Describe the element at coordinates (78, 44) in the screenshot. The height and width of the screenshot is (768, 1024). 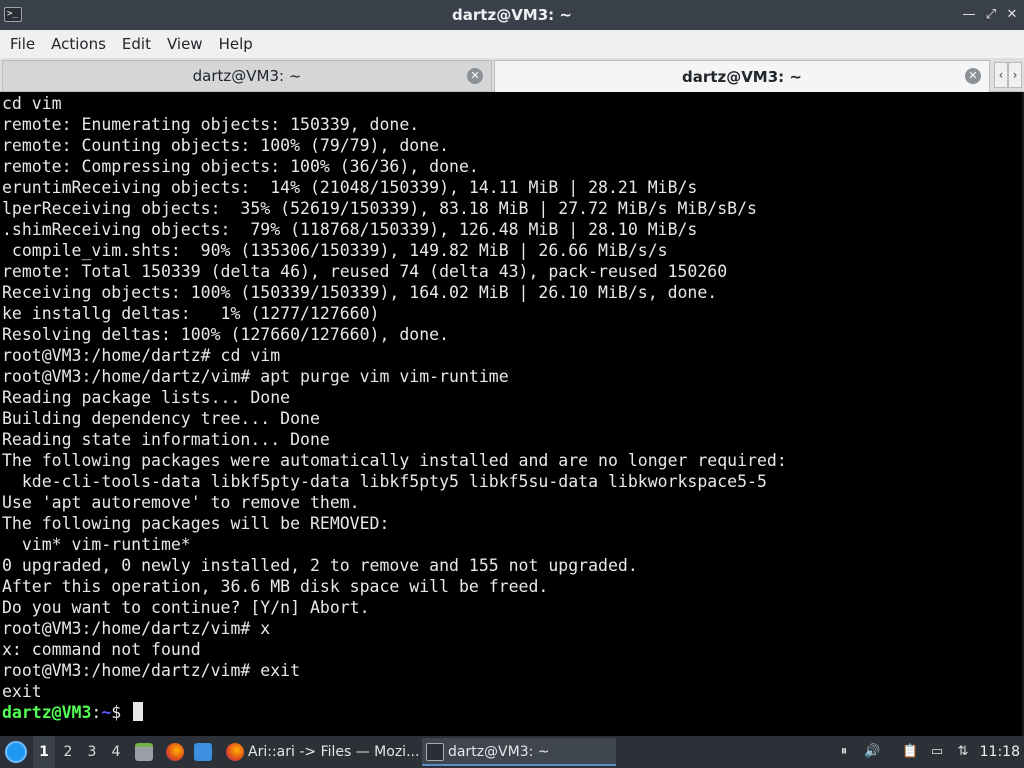
I see `menu-actions: Actions` at that location.